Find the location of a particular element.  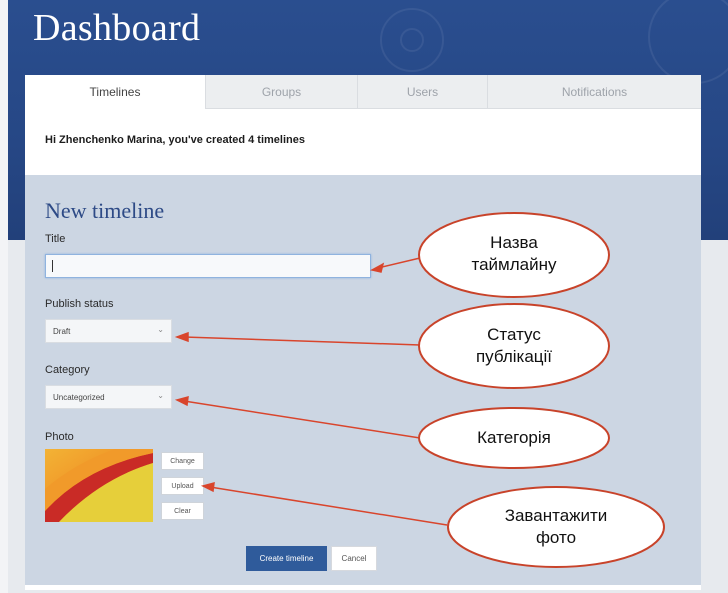

annotation-title-line1: Назва is located at coordinates (514, 242).